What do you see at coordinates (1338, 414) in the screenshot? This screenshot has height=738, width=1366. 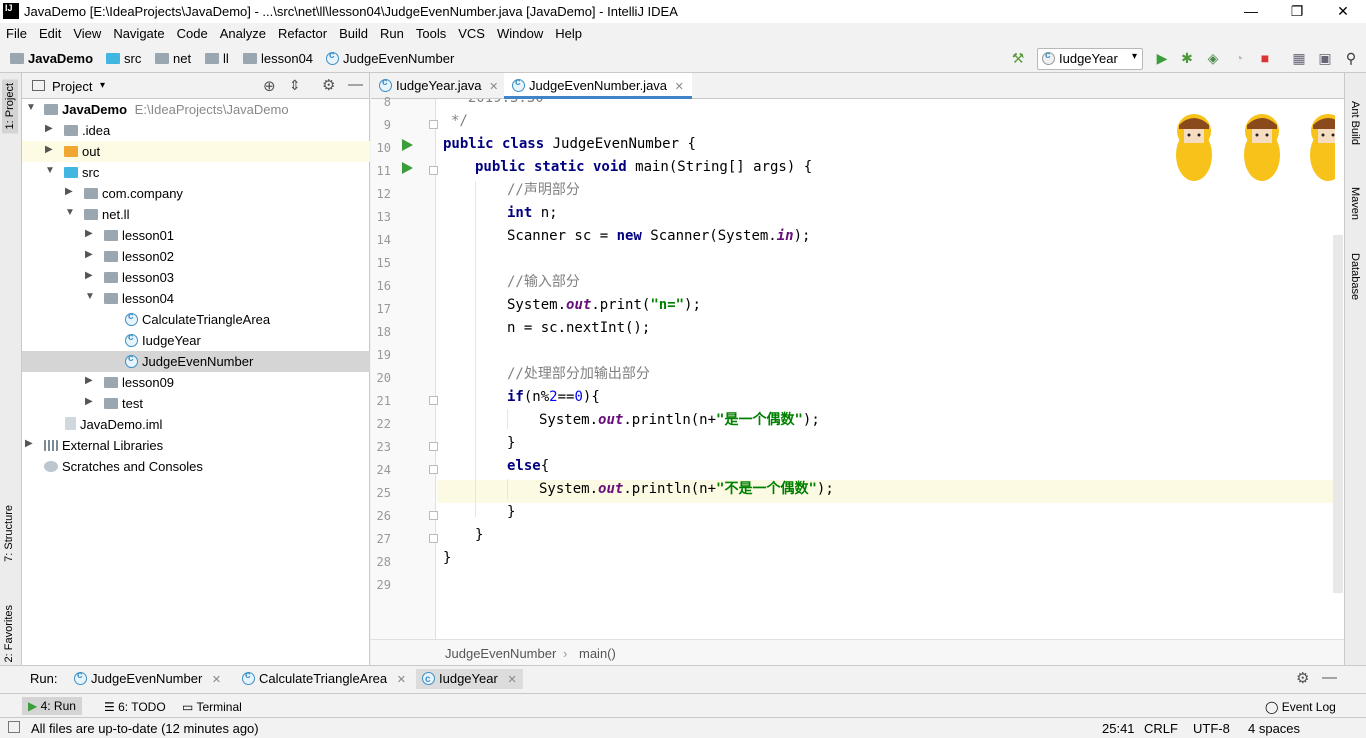 I see `editor-scrollbar` at bounding box center [1338, 414].